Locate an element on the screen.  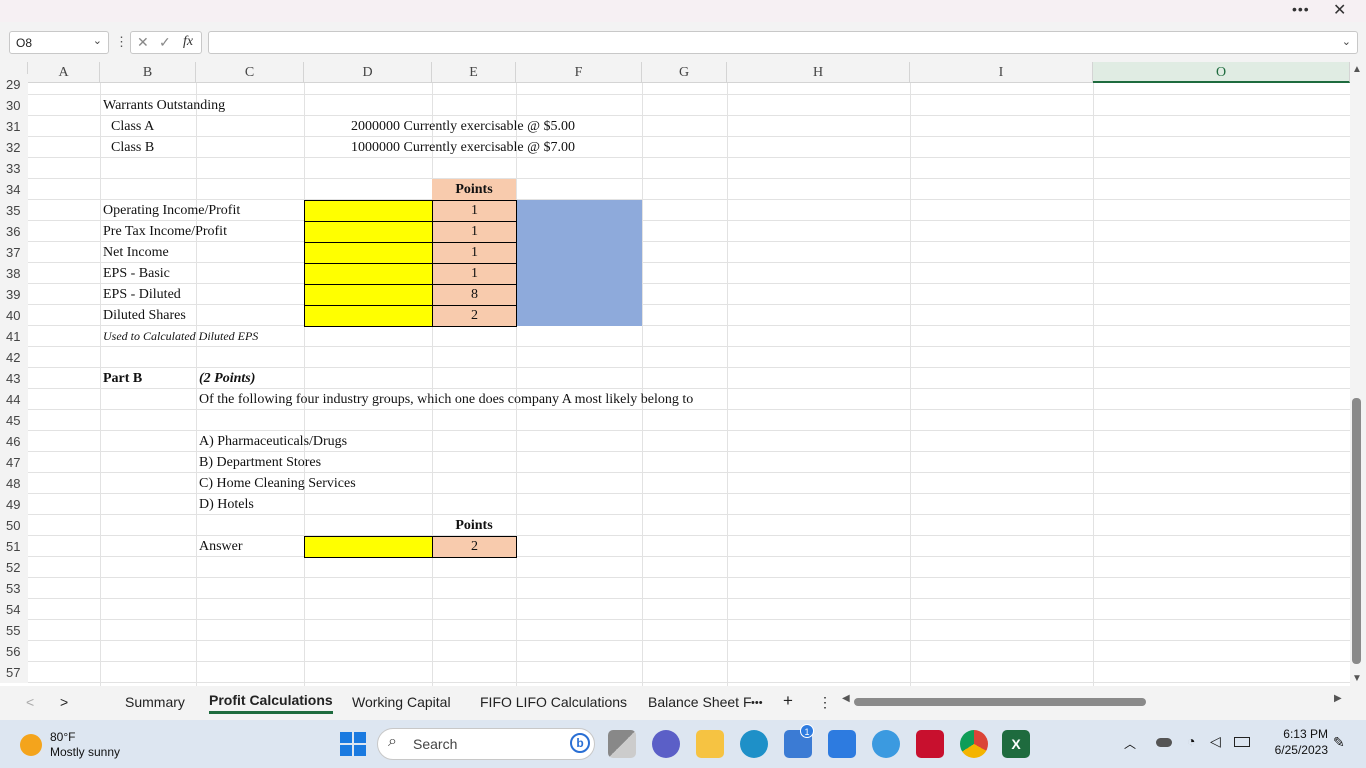
row-header: 32 is located at coordinates (14, 147).